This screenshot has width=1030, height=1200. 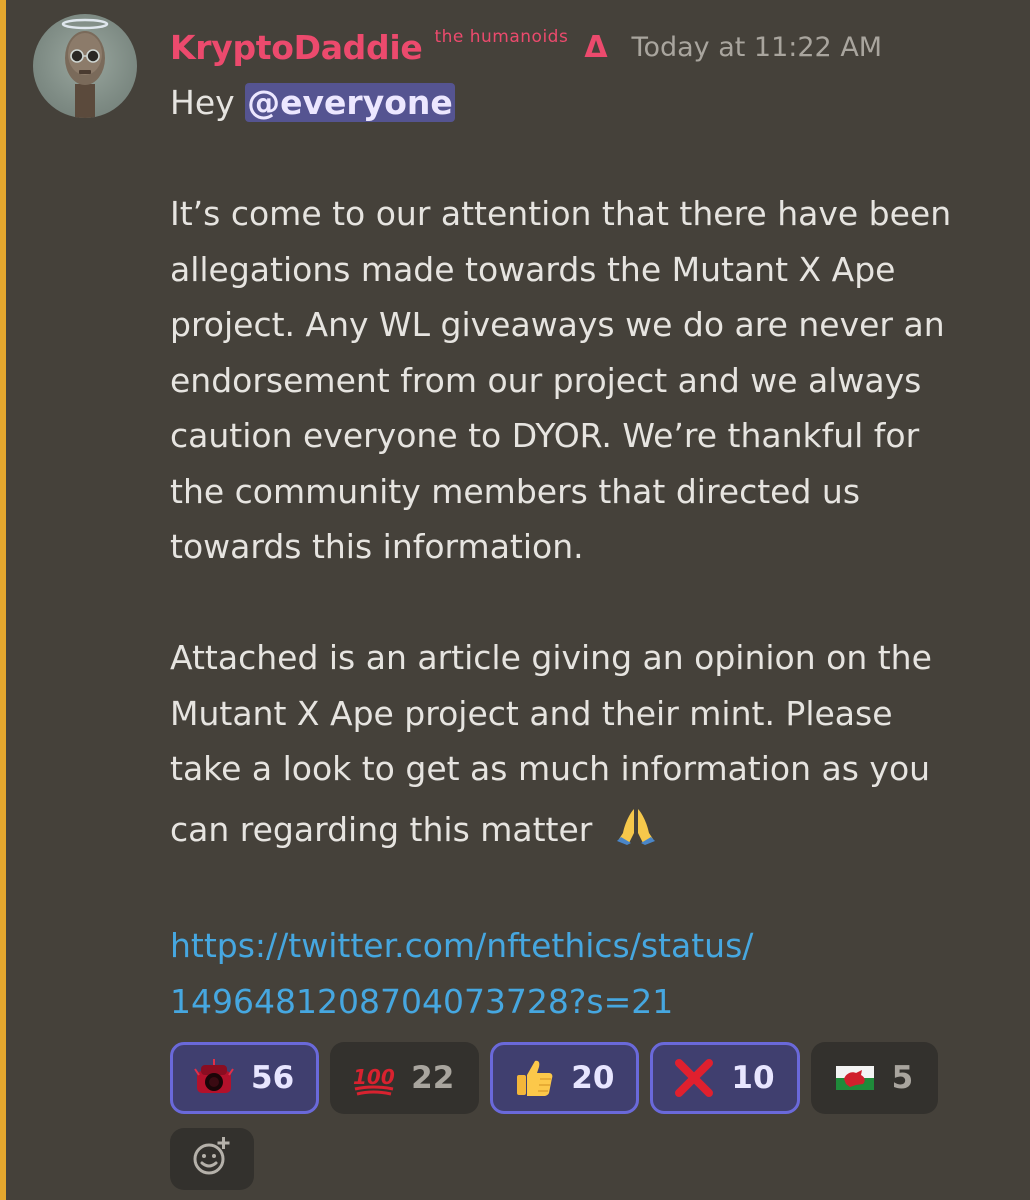 I want to click on add-reaction-icon, so click(x=212, y=1159).